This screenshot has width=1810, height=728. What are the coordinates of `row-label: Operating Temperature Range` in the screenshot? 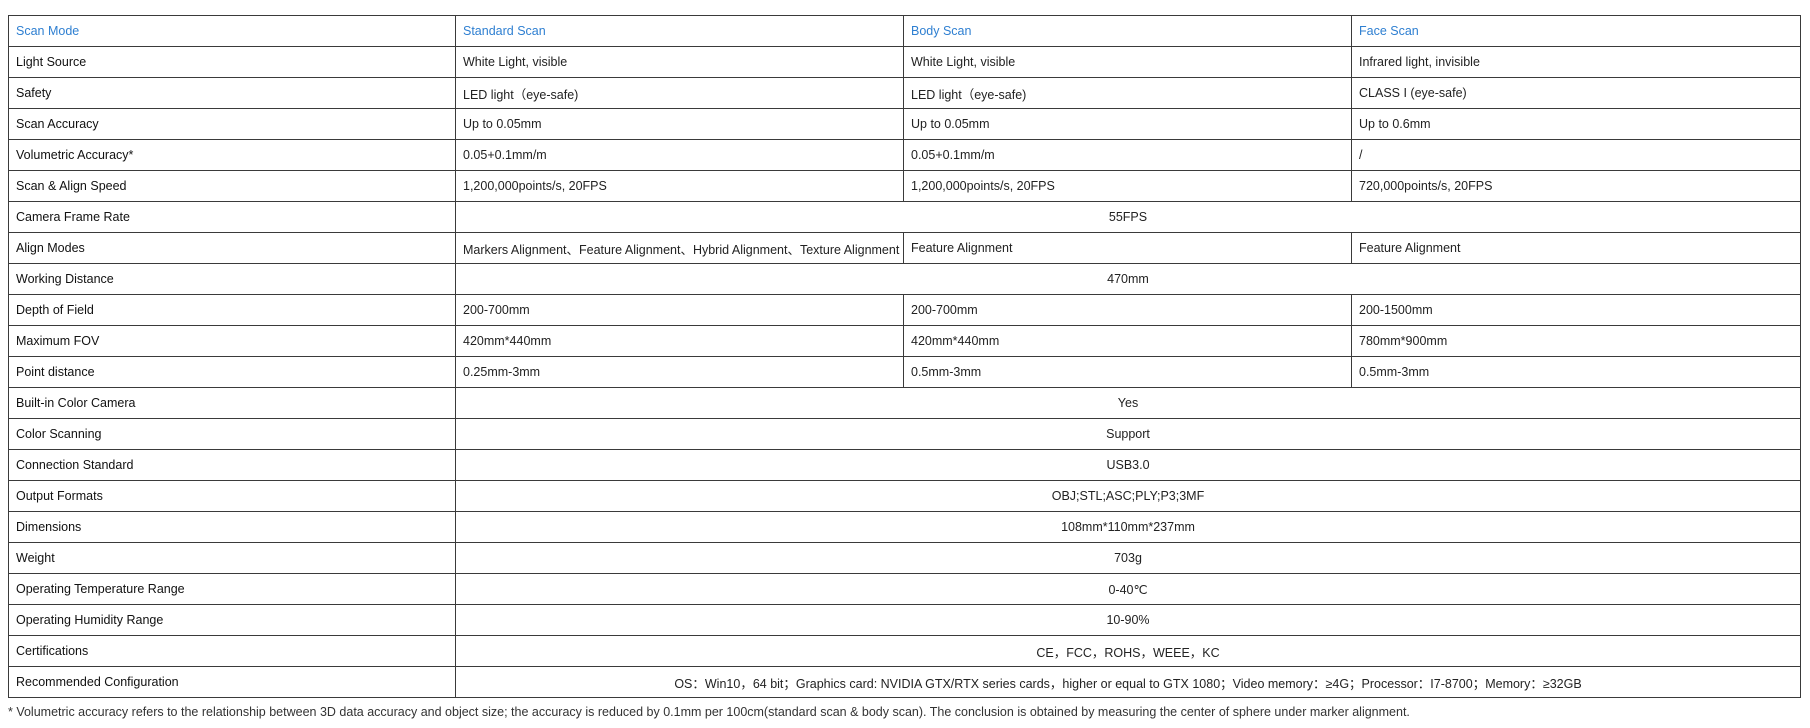 It's located at (232, 589).